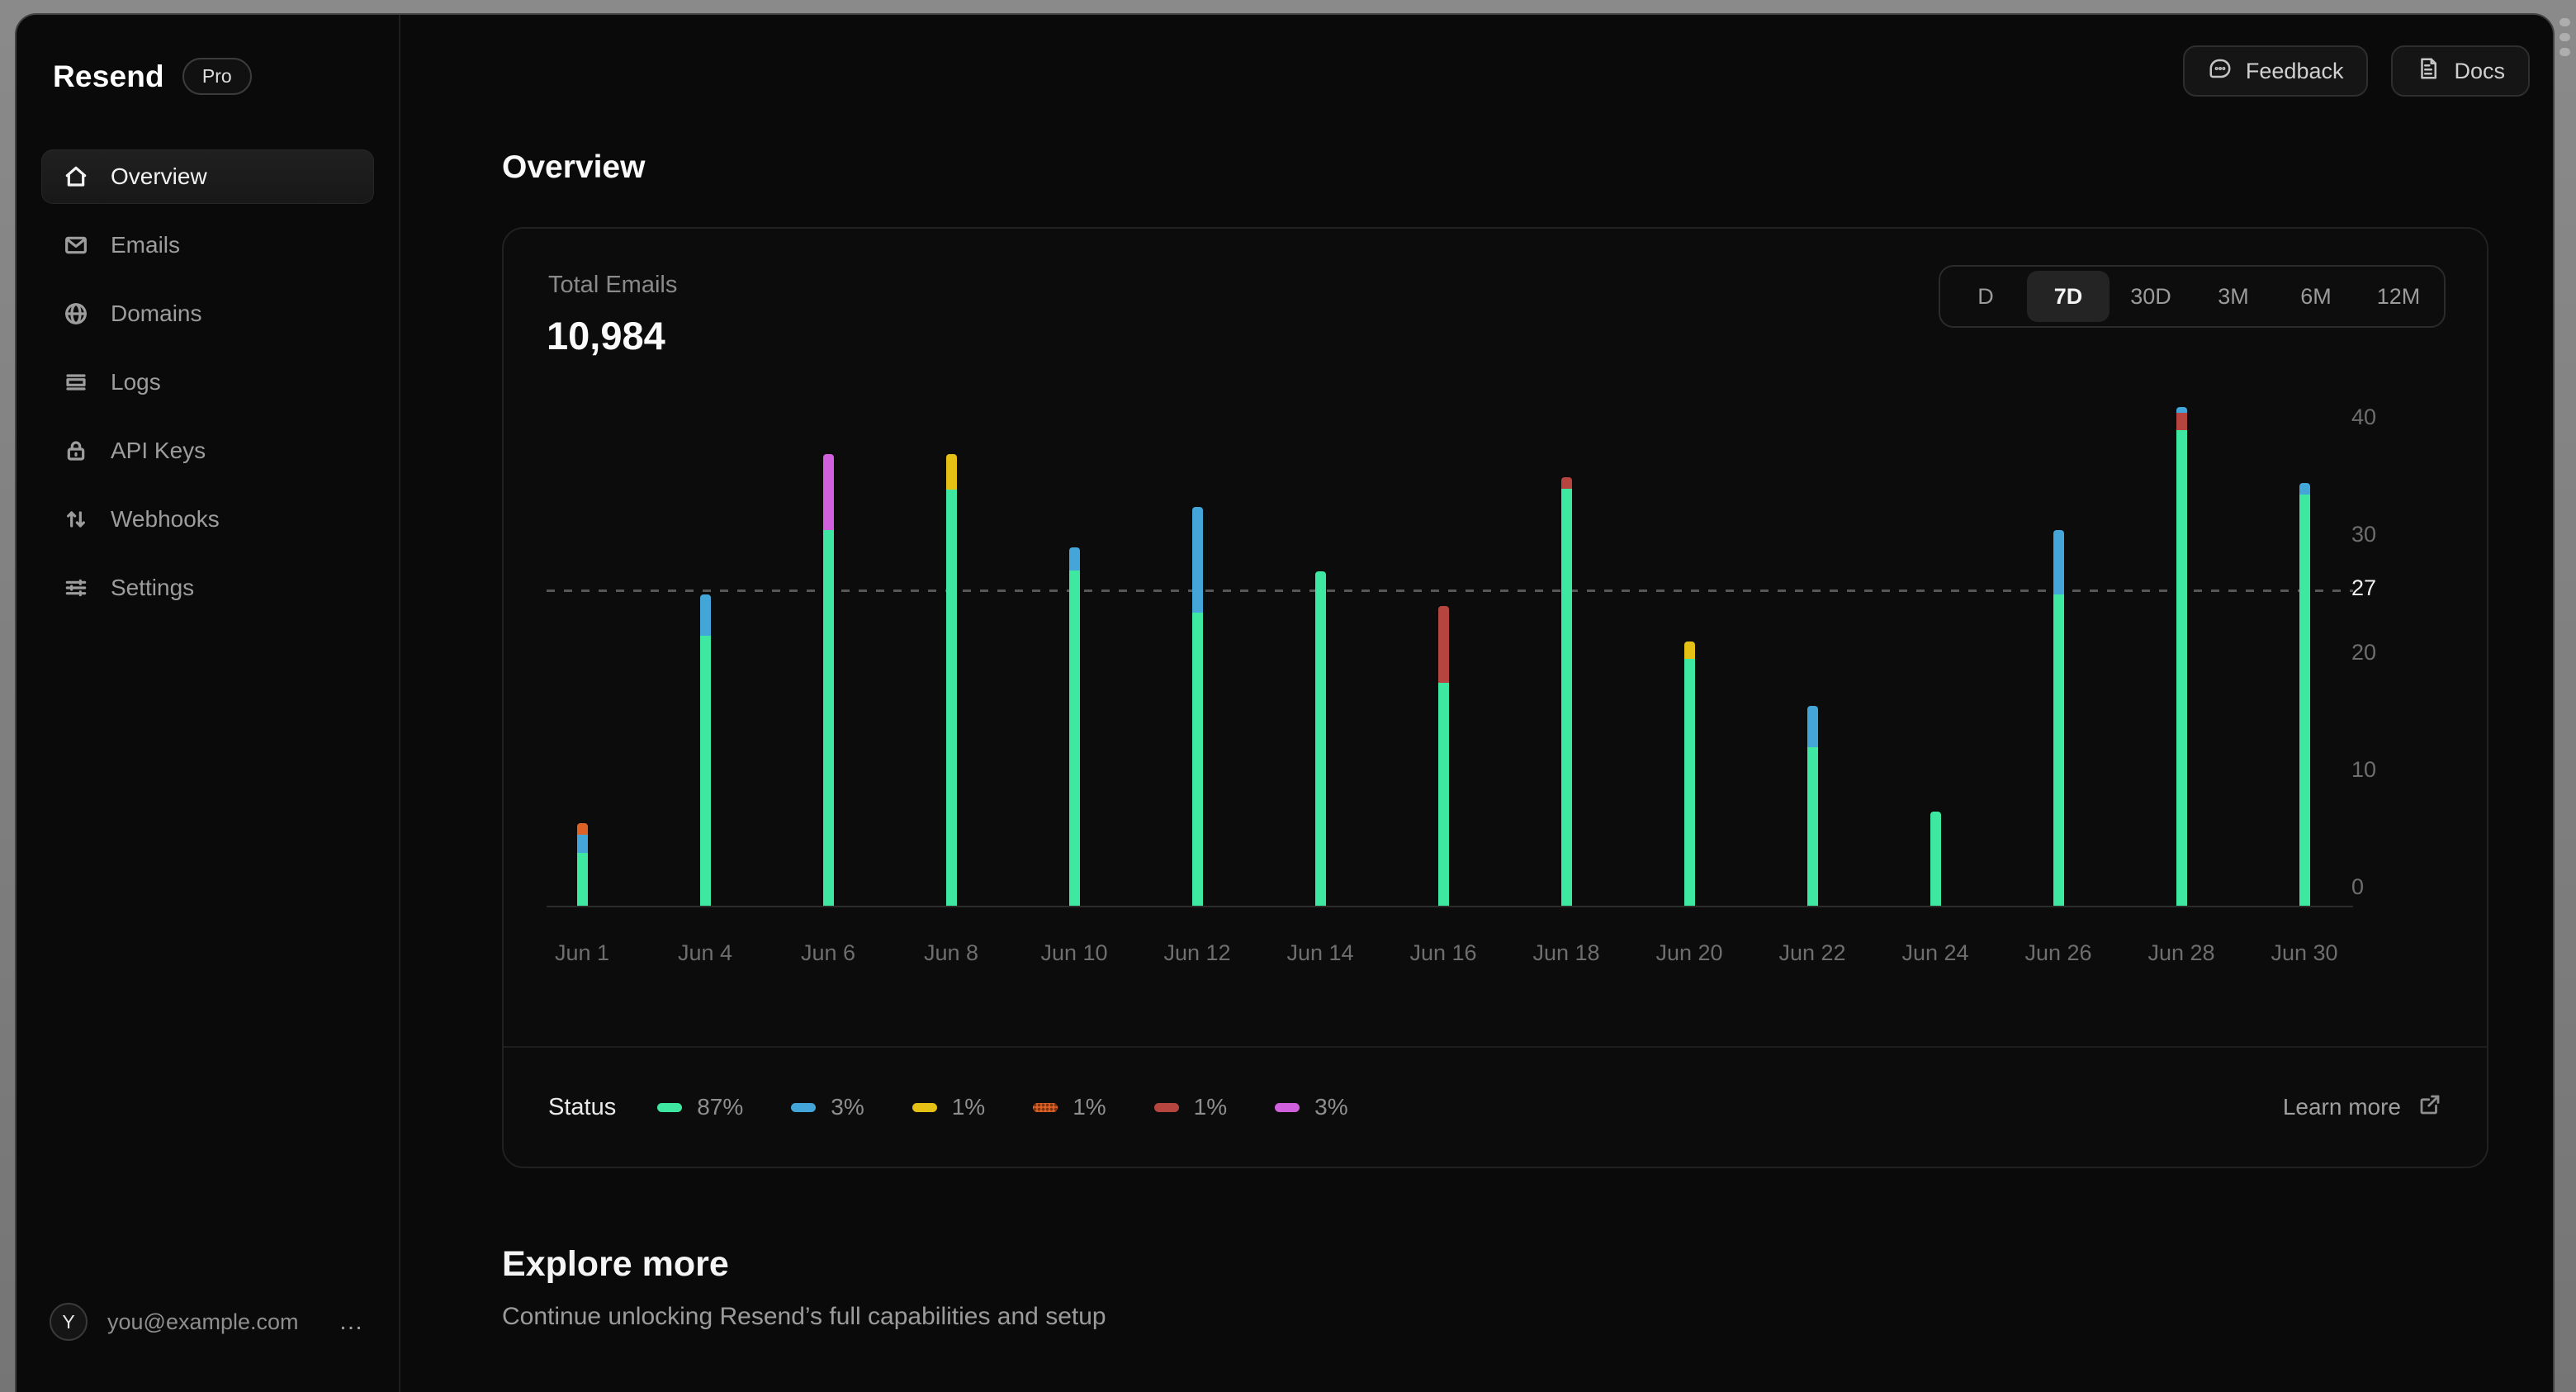  Describe the element at coordinates (207, 313) in the screenshot. I see `sidebar-item-domains: Domains` at that location.